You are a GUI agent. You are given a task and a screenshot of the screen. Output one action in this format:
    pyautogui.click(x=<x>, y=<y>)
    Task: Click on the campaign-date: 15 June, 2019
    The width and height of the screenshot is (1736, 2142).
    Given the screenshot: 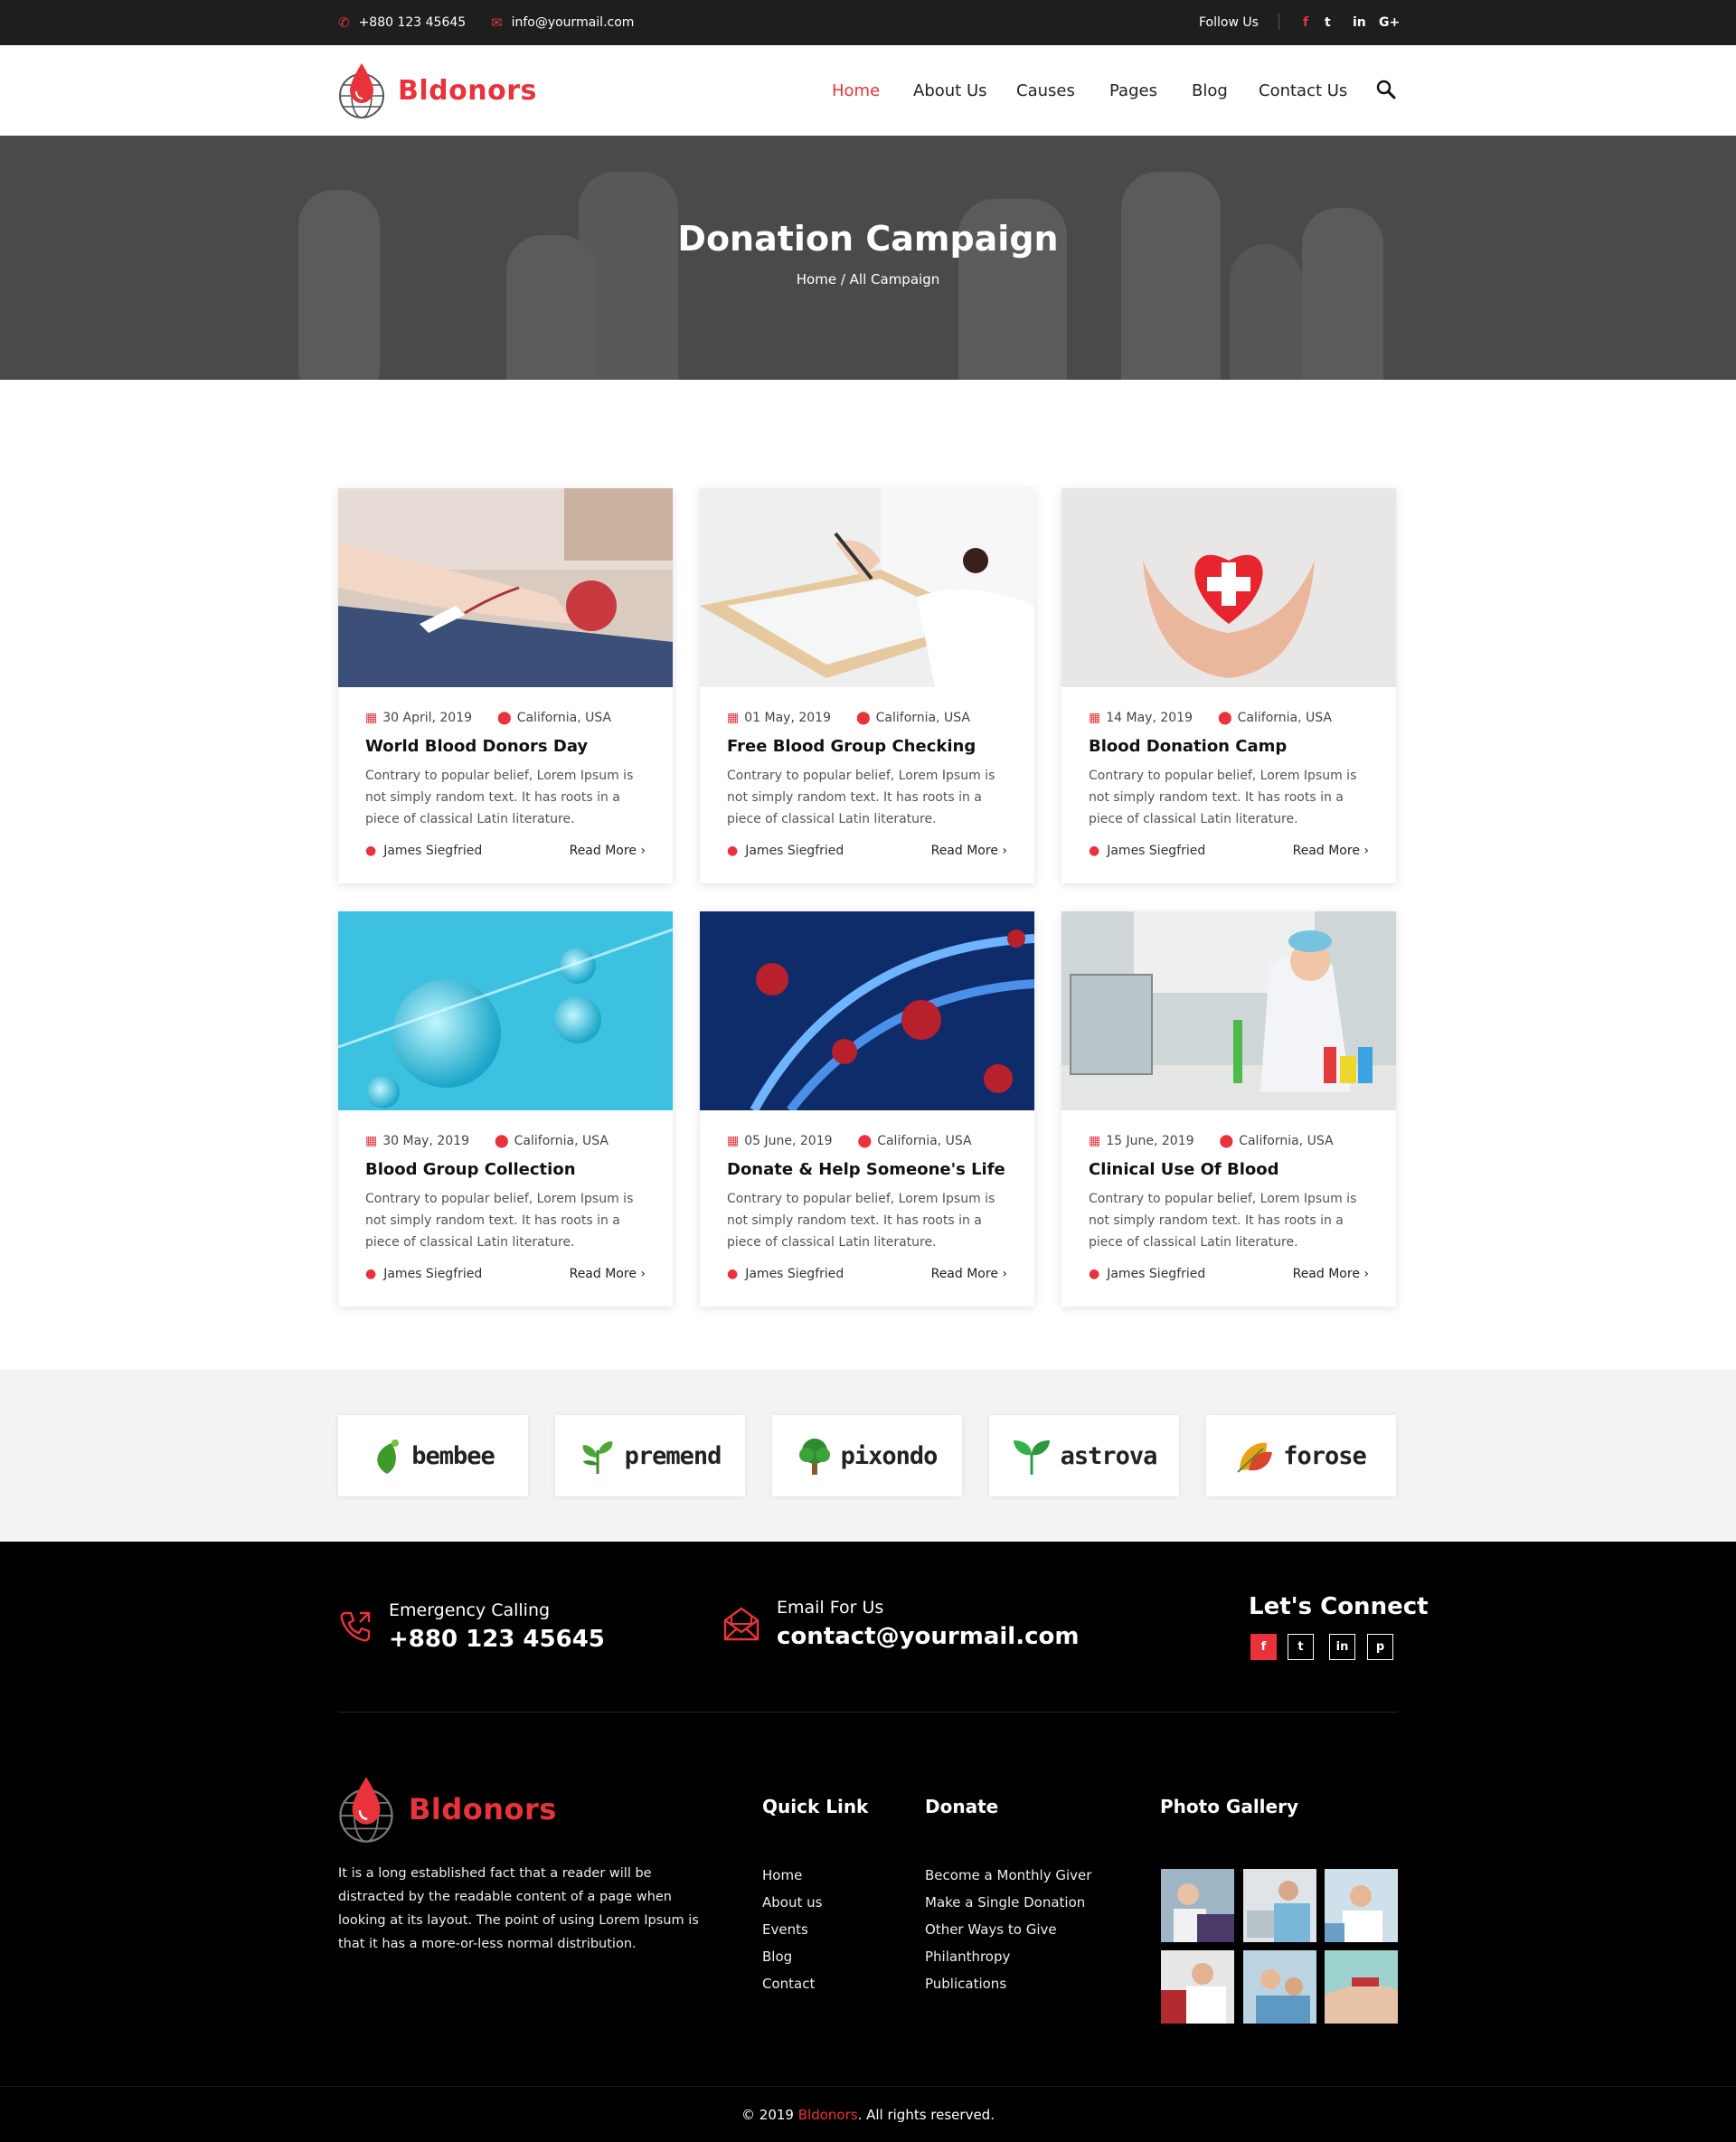 What is the action you would take?
    pyautogui.click(x=1150, y=1141)
    